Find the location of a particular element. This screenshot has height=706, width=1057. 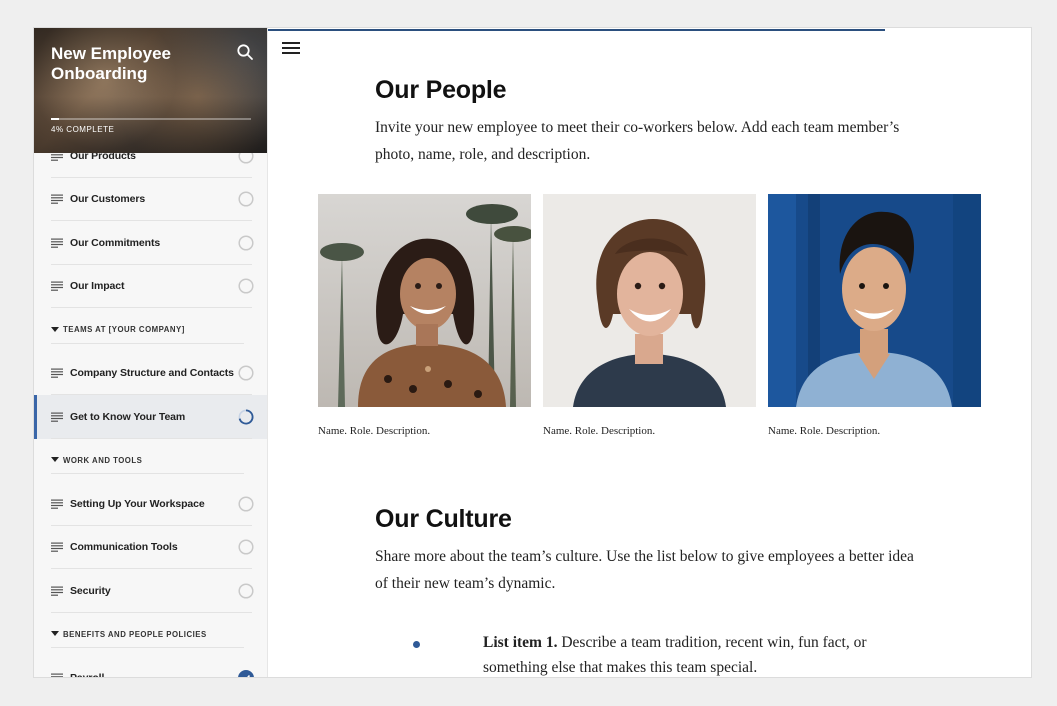

lesson-progress-bar is located at coordinates (649, 30).